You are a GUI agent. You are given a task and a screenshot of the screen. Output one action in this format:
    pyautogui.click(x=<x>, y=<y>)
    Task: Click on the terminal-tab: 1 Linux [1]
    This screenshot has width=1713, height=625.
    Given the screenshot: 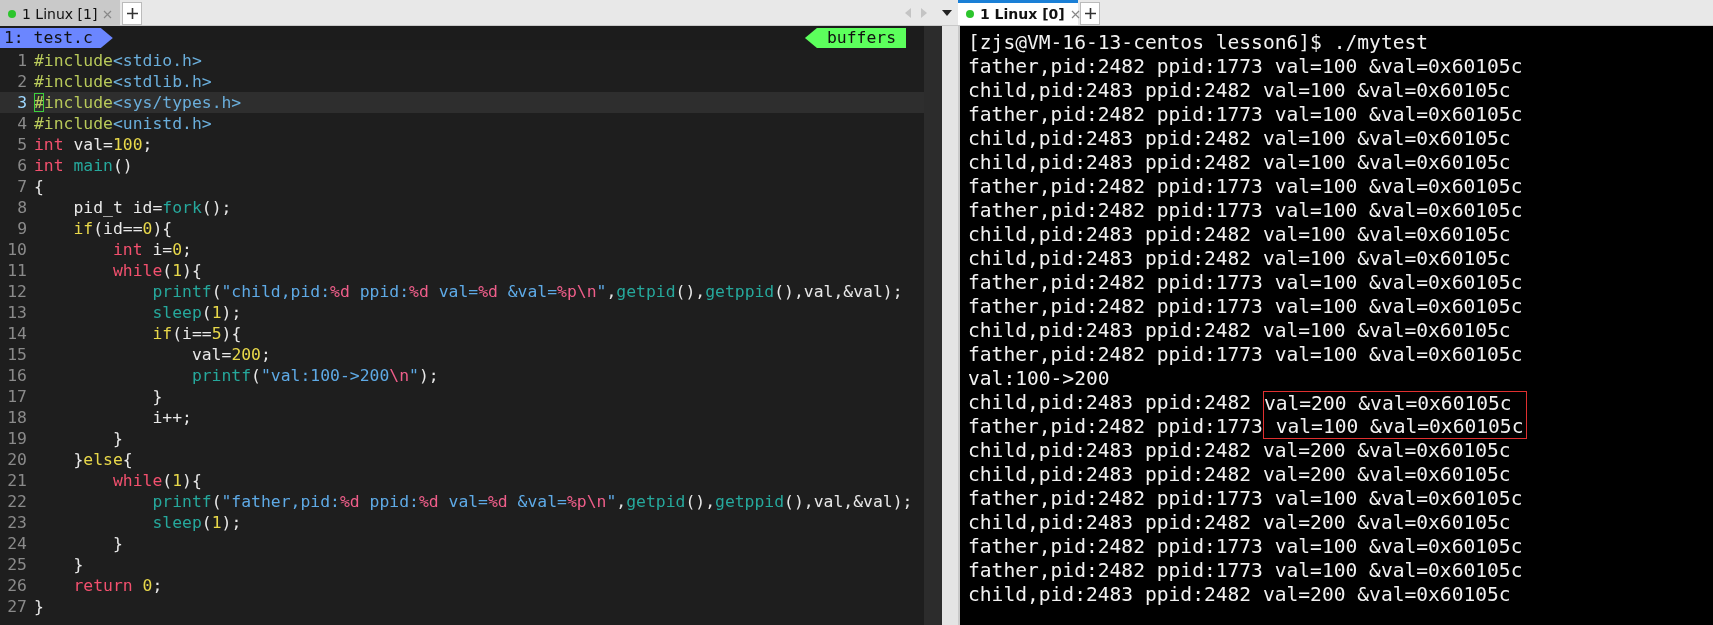 What is the action you would take?
    pyautogui.click(x=60, y=12)
    